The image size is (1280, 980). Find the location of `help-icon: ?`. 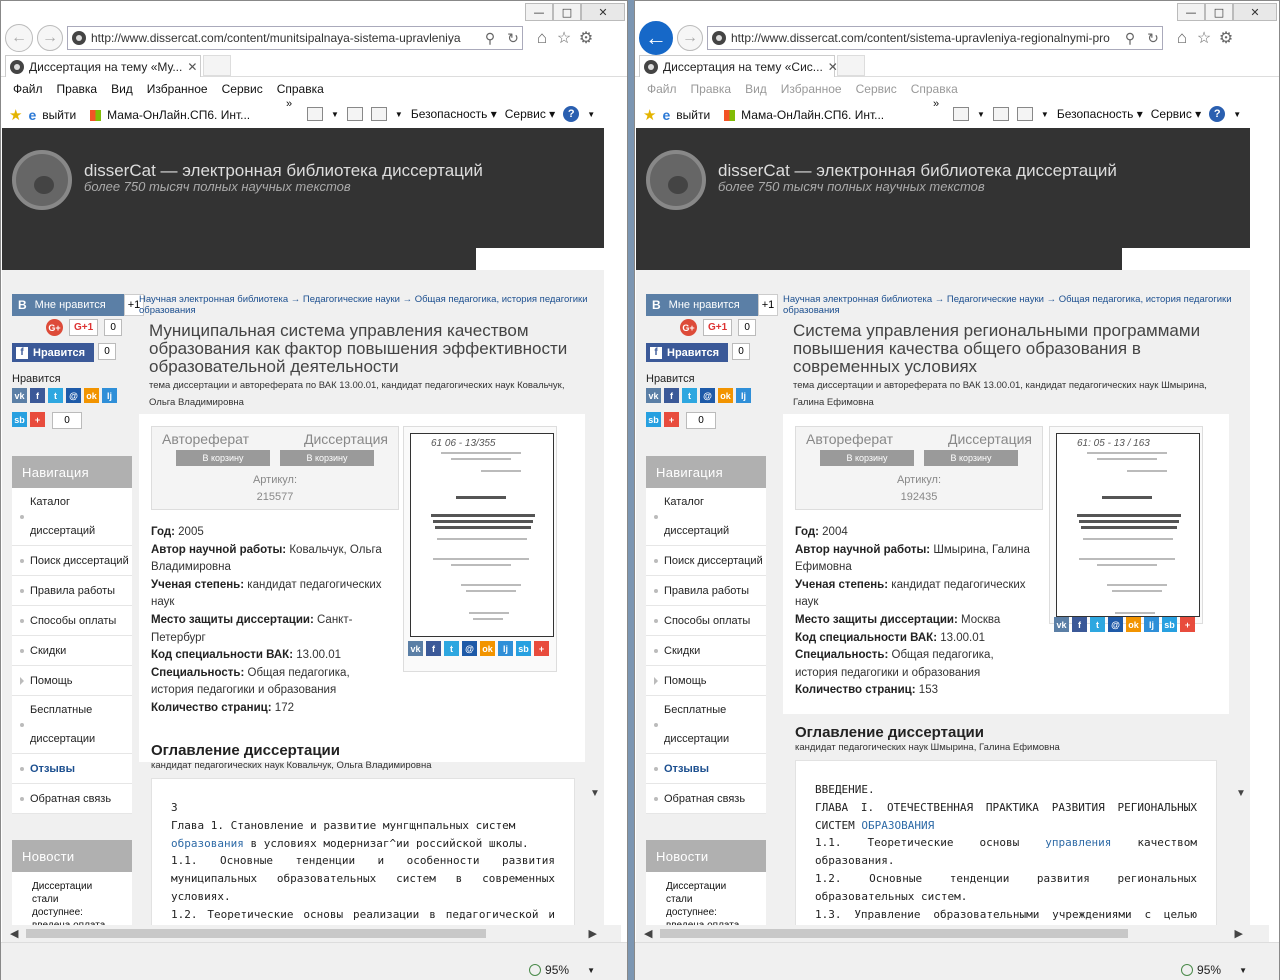

help-icon: ? is located at coordinates (571, 114).